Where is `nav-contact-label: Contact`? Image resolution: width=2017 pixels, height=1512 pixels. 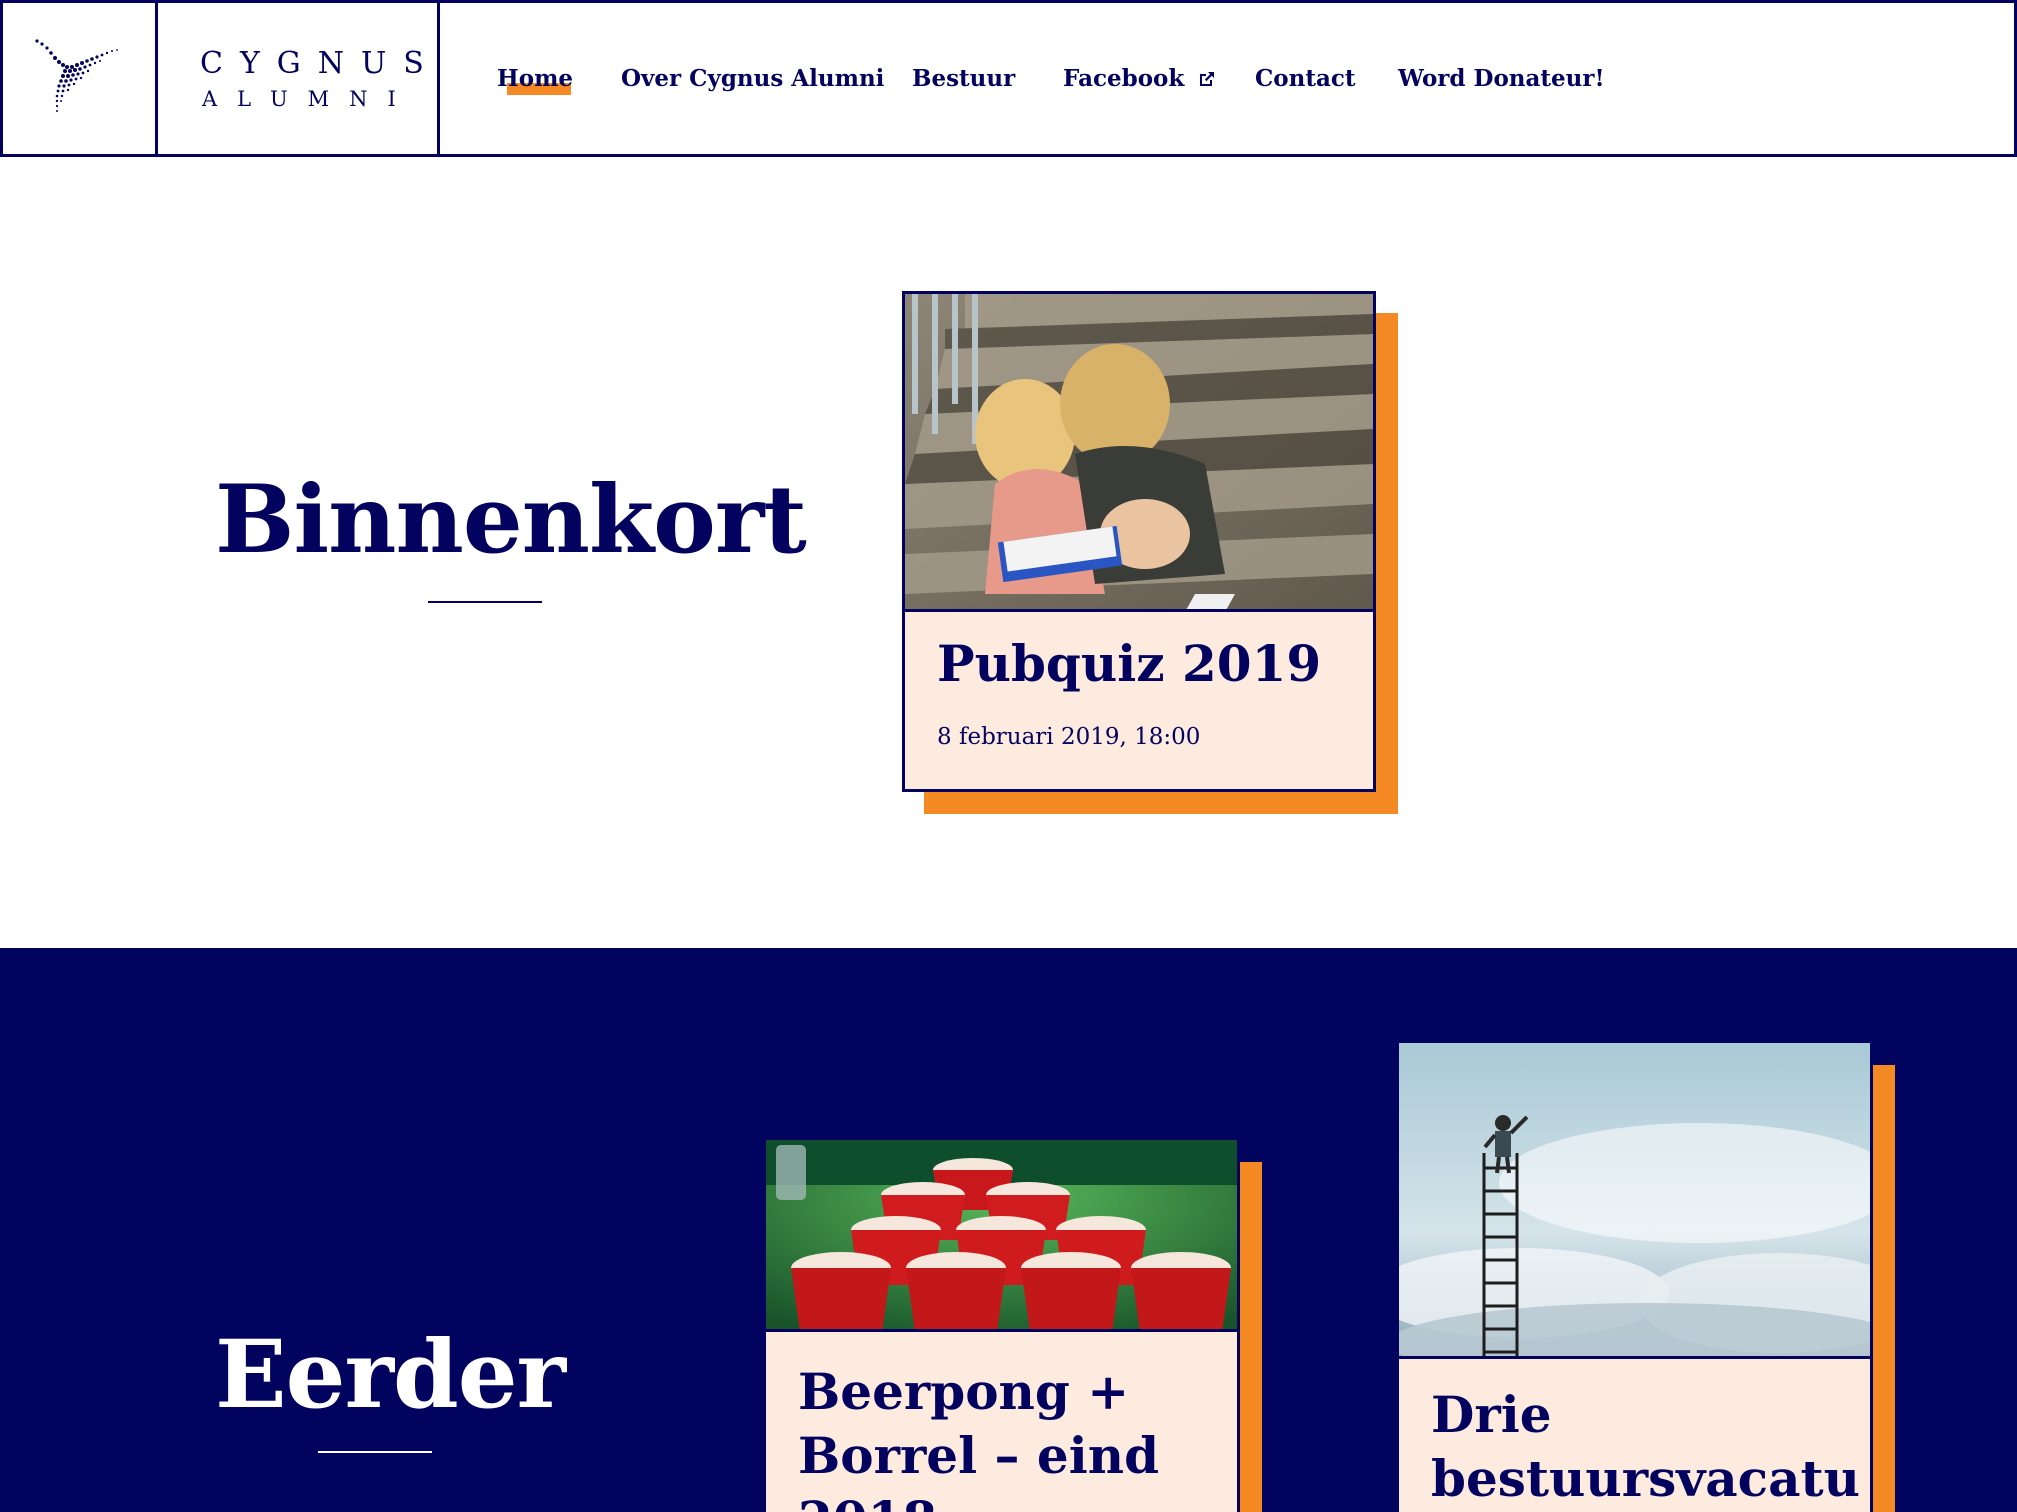 nav-contact-label: Contact is located at coordinates (1305, 78).